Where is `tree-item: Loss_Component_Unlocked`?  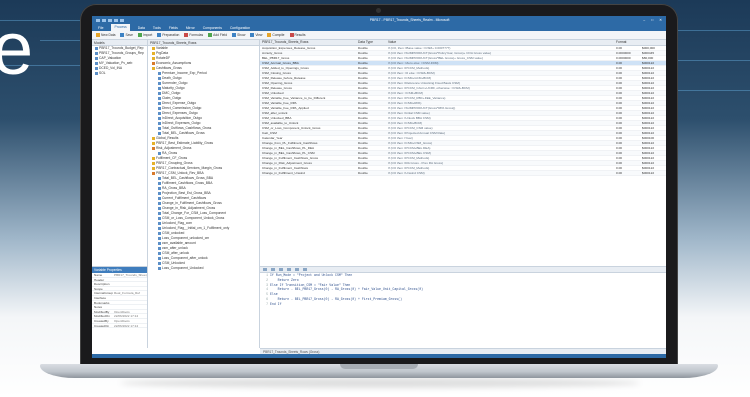 tree-item: Loss_Component_Unlocked is located at coordinates (203, 268).